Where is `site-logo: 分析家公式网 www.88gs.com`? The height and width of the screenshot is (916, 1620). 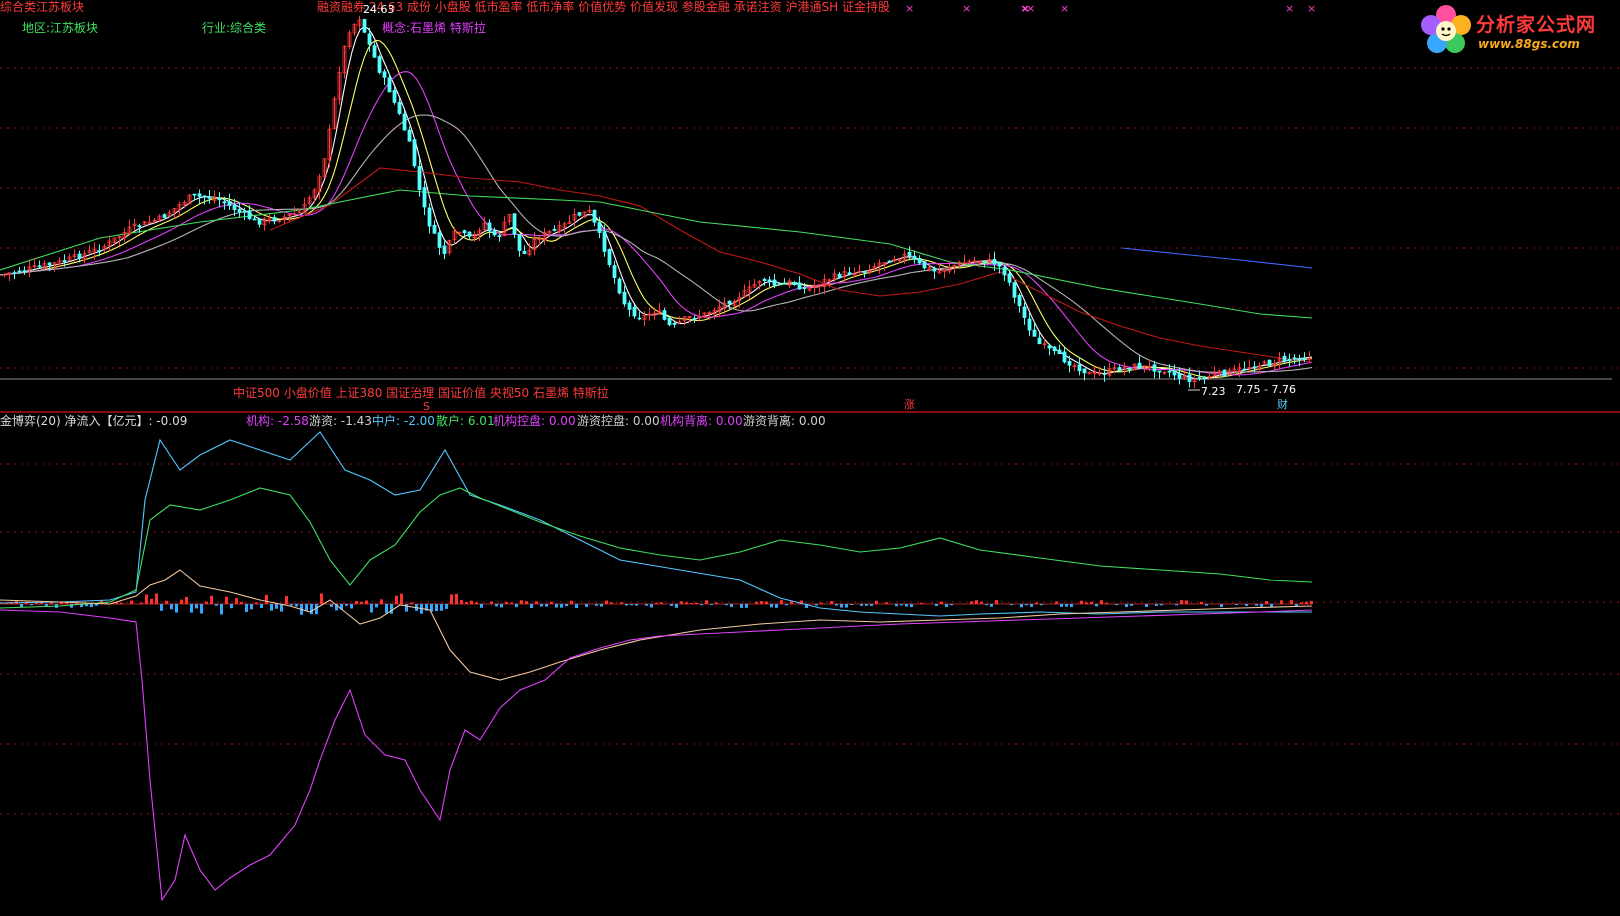
site-logo: 分析家公式网 www.88gs.com is located at coordinates (1518, 30).